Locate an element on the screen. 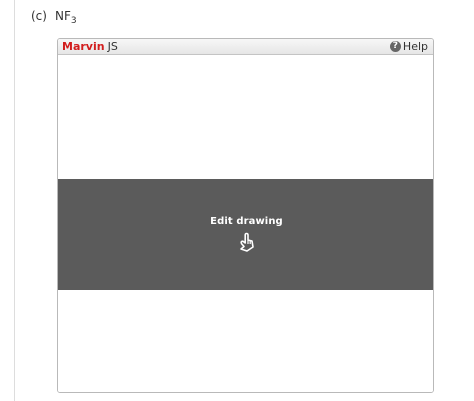 Image resolution: width=474 pixels, height=401 pixels. help-button: ? Help is located at coordinates (408, 46).